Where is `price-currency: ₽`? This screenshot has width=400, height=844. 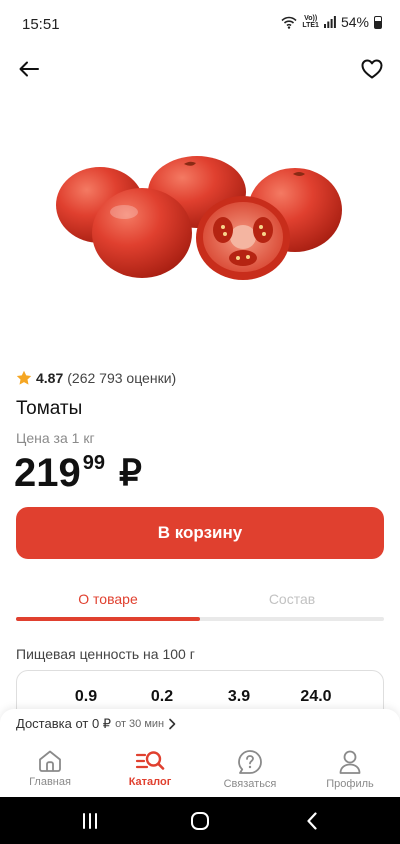
price-currency: ₽ is located at coordinates (130, 472).